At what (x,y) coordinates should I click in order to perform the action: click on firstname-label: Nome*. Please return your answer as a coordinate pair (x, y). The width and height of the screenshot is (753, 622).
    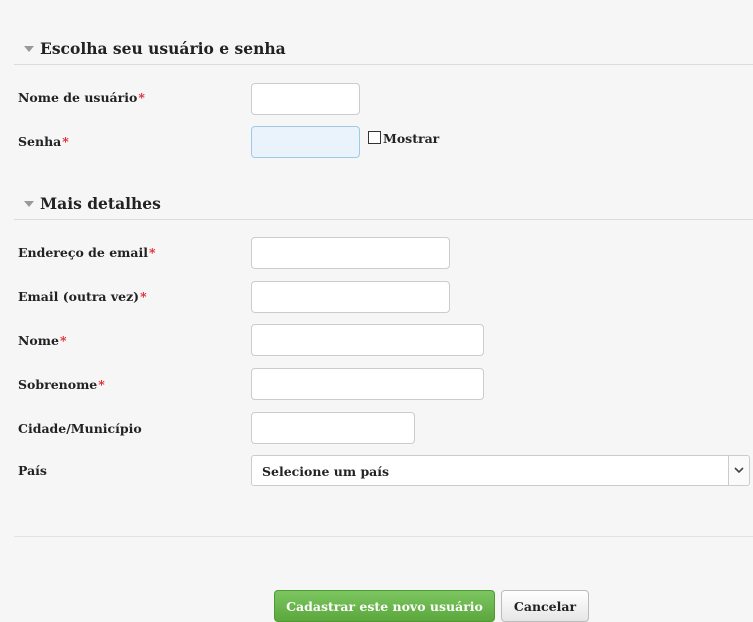
    Looking at the image, I should click on (42, 340).